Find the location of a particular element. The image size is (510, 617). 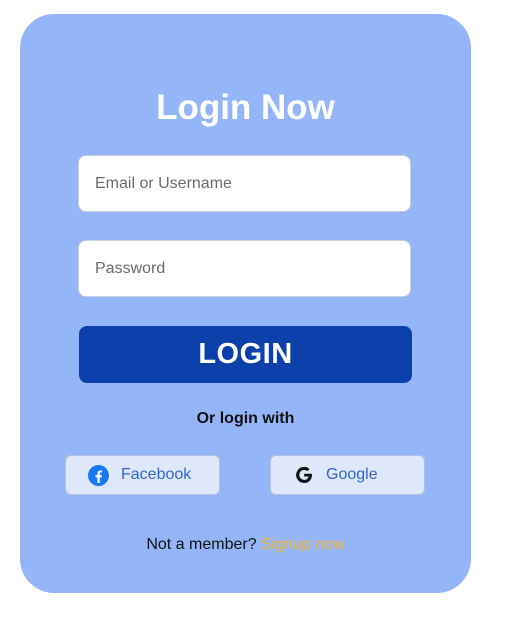

facebook-login-button: Facebook is located at coordinates (142, 475).